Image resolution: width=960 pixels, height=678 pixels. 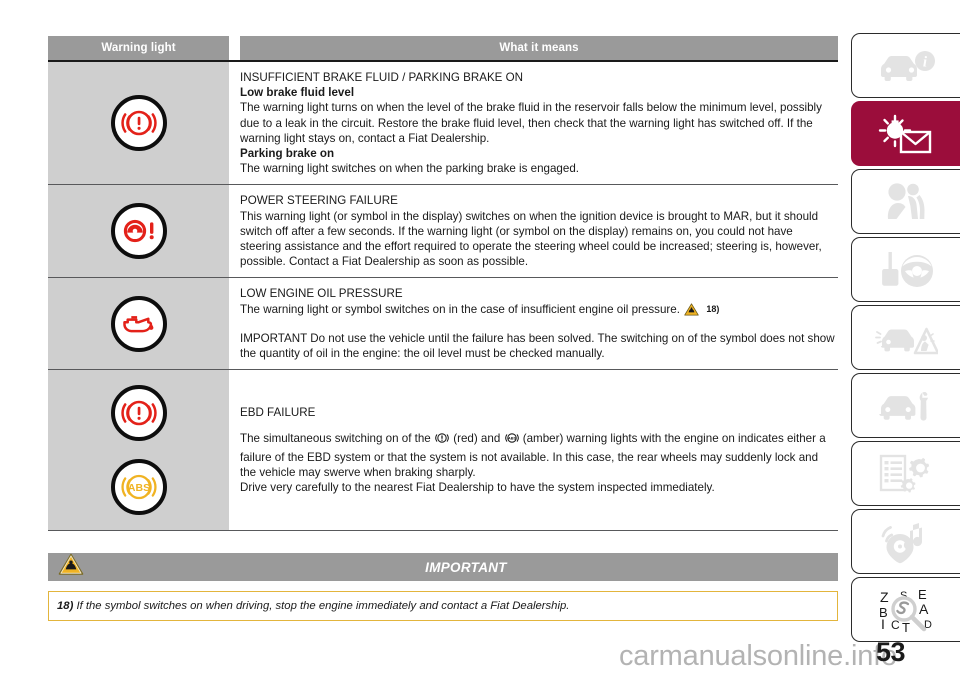 I want to click on sidebar-item-emergency, so click(x=905, y=337).